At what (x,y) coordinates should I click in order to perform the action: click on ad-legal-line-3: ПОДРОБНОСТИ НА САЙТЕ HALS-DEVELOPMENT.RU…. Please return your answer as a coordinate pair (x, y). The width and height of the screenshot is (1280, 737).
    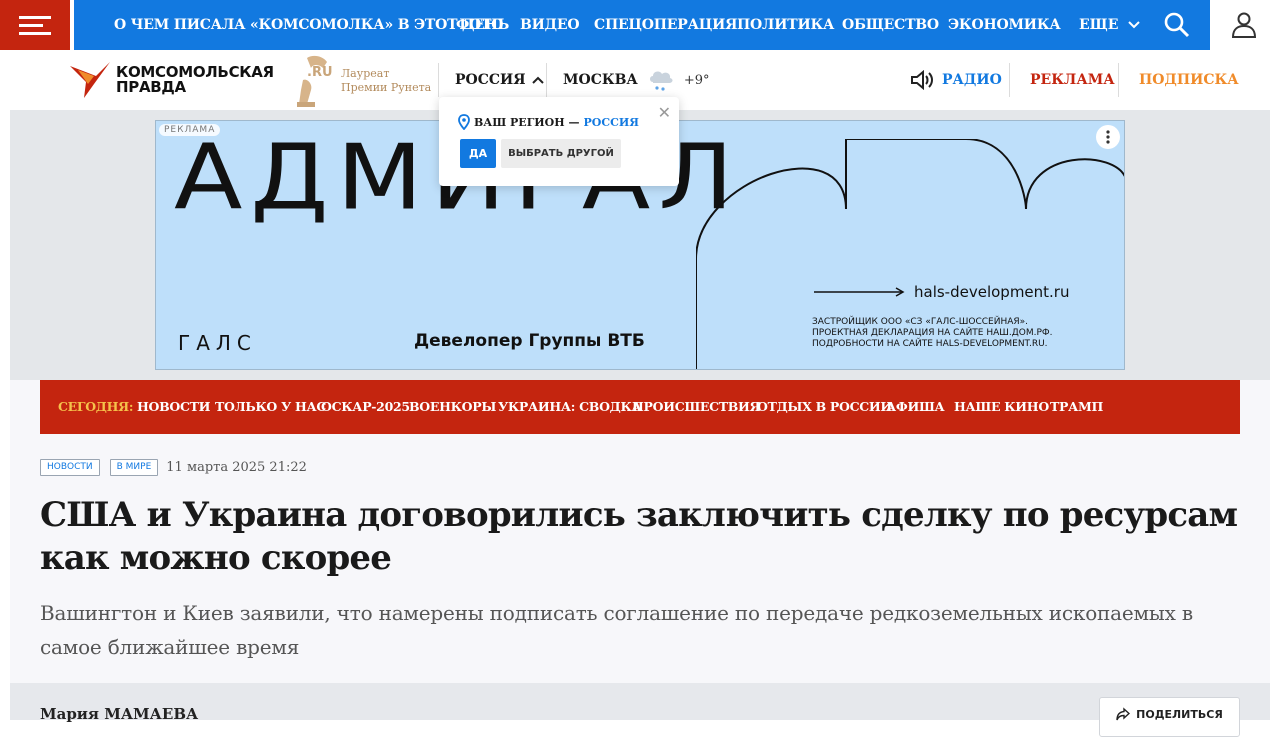
    Looking at the image, I should click on (930, 344).